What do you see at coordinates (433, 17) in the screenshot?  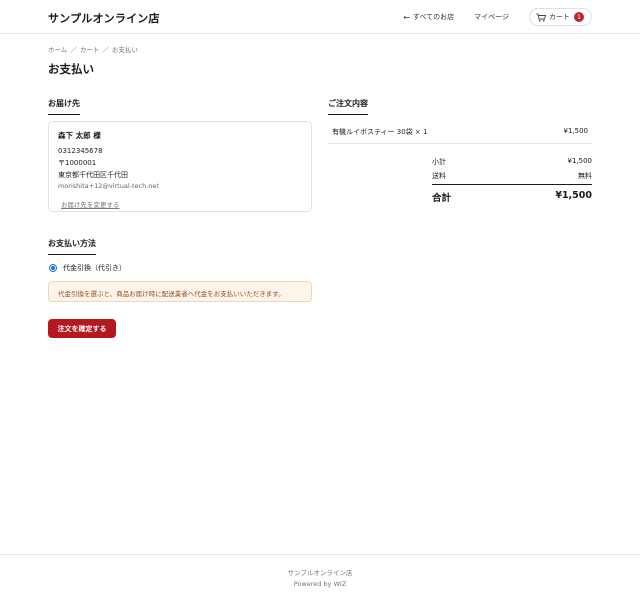 I see `all-shops-label: すべてのお店` at bounding box center [433, 17].